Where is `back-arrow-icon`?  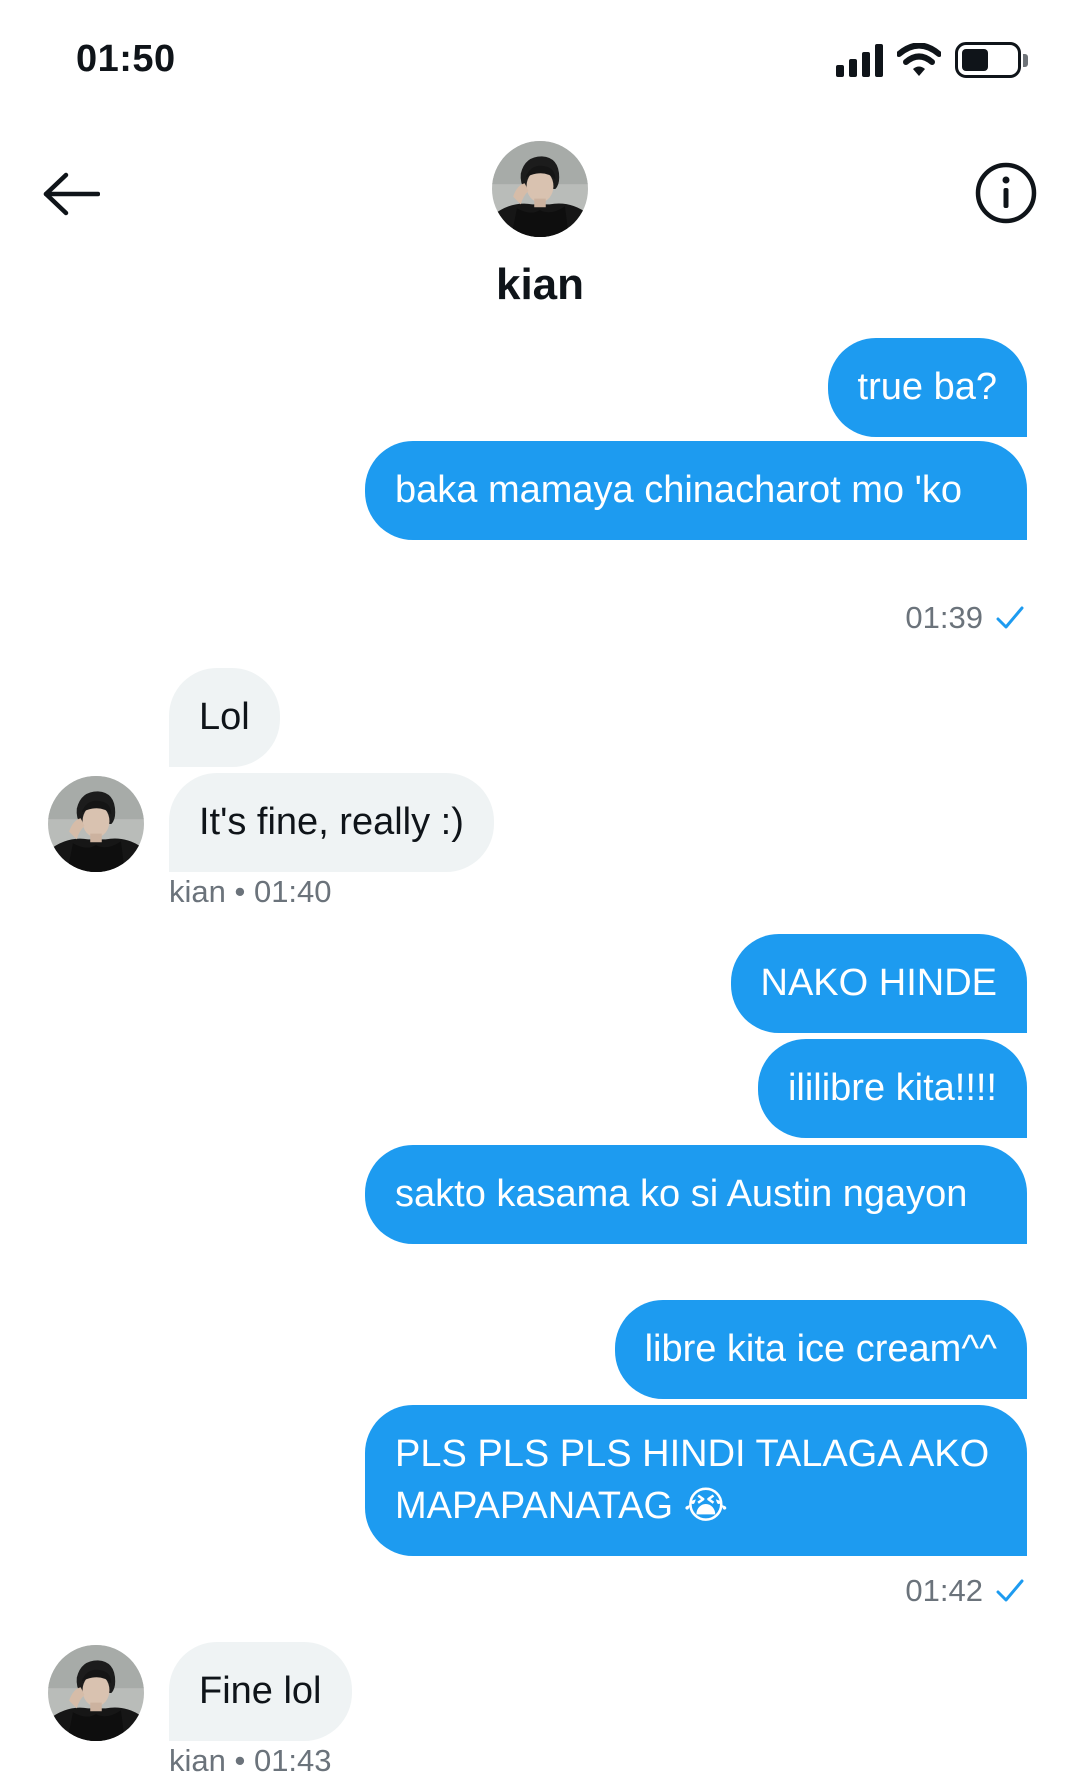
back-arrow-icon is located at coordinates (71, 194).